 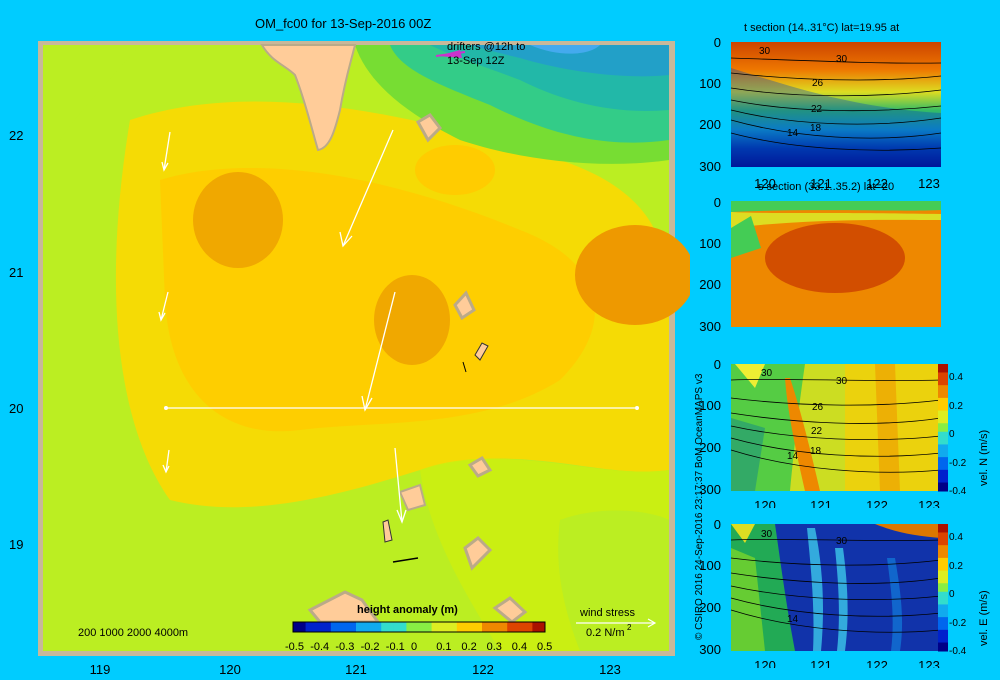 I want to click on t-contour-label: 14, so click(x=793, y=133).